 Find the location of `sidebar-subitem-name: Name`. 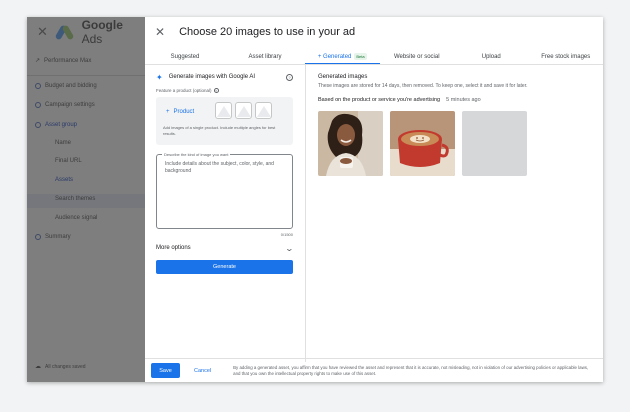

sidebar-subitem-name: Name is located at coordinates (63, 143).